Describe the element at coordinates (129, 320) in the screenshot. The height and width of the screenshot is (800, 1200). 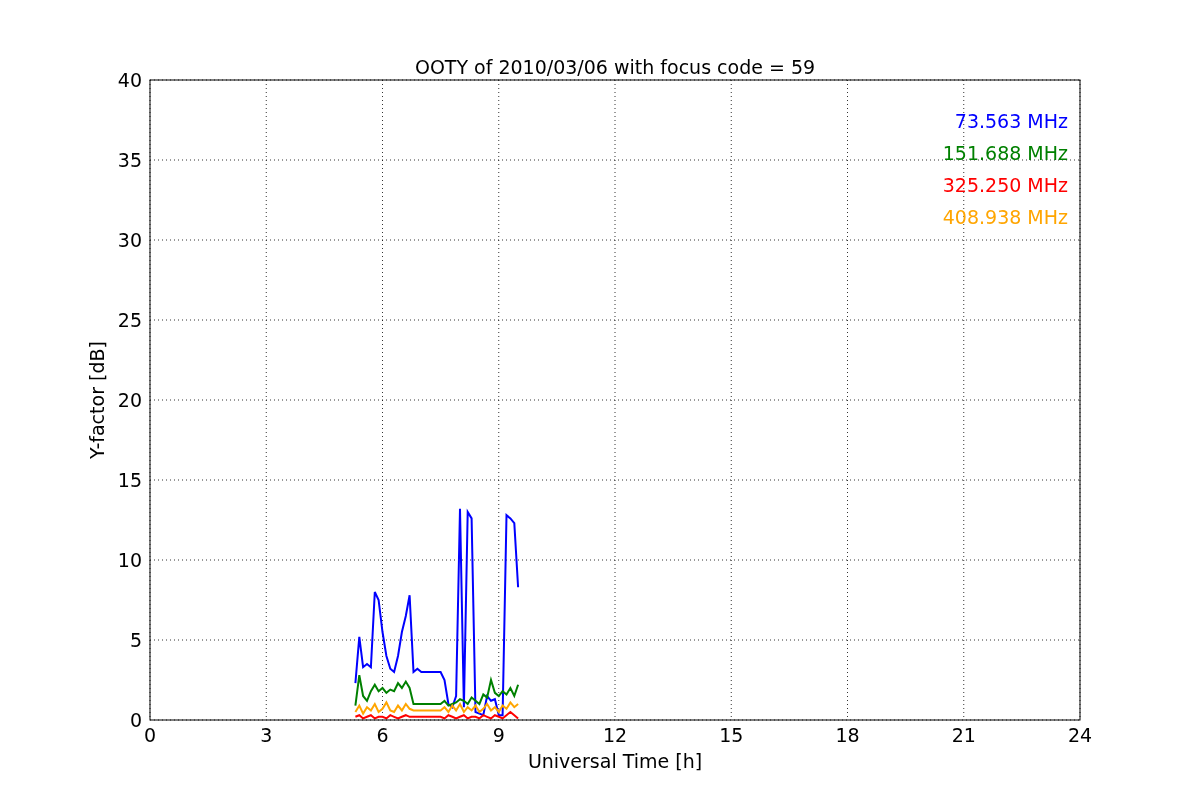
I see `y-tick-label: 25` at that location.